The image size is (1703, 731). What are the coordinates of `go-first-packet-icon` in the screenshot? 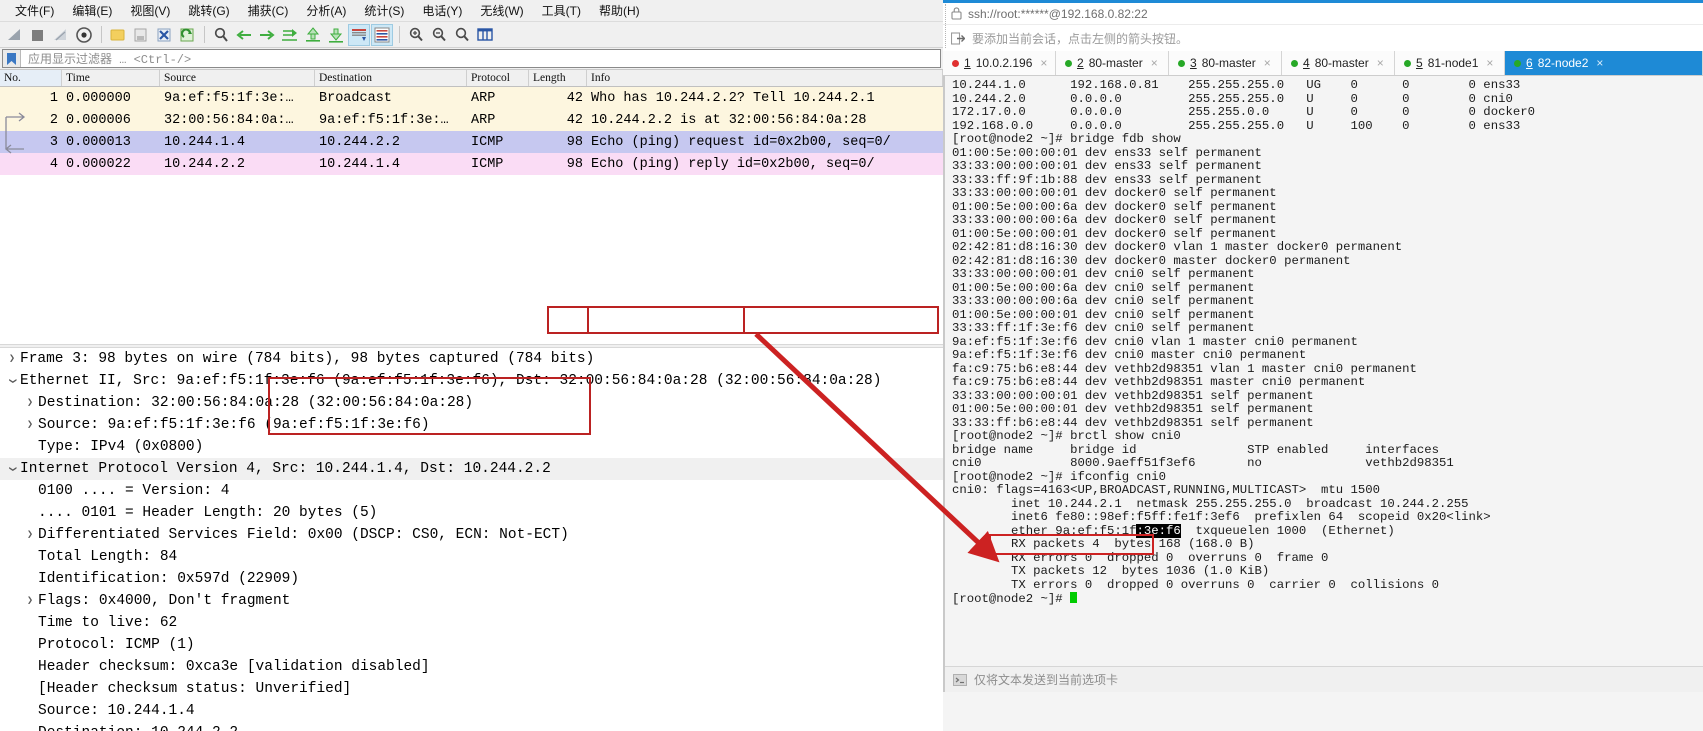 It's located at (313, 35).